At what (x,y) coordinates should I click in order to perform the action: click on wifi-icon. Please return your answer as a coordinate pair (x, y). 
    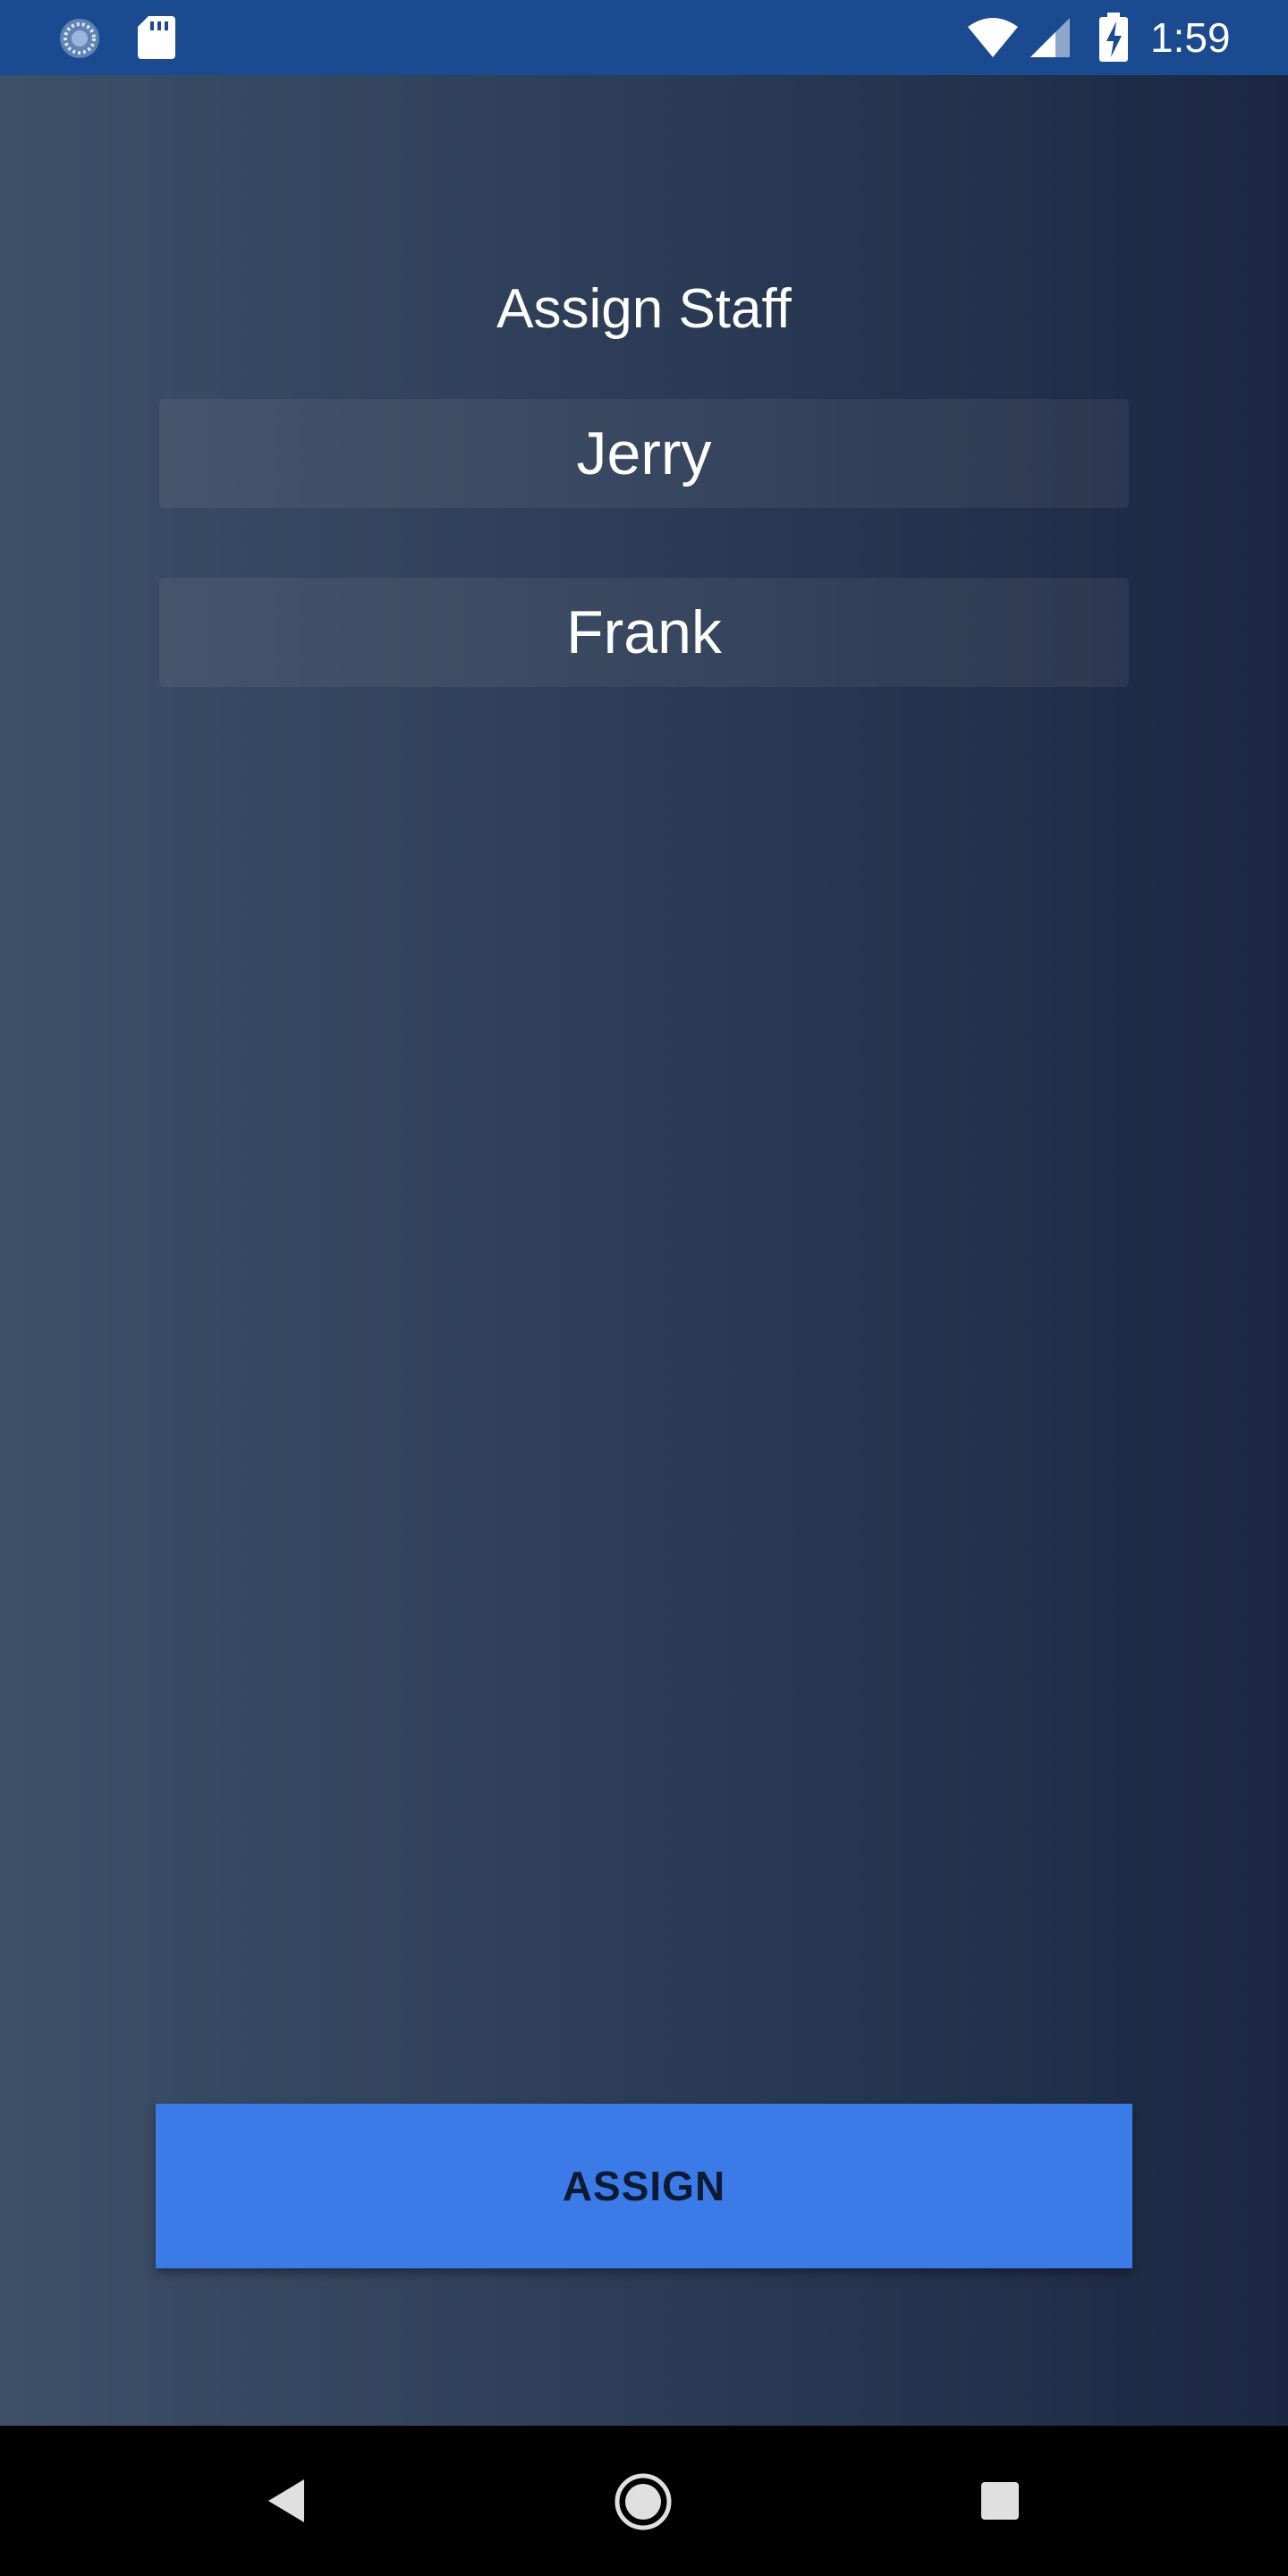
    Looking at the image, I should click on (993, 37).